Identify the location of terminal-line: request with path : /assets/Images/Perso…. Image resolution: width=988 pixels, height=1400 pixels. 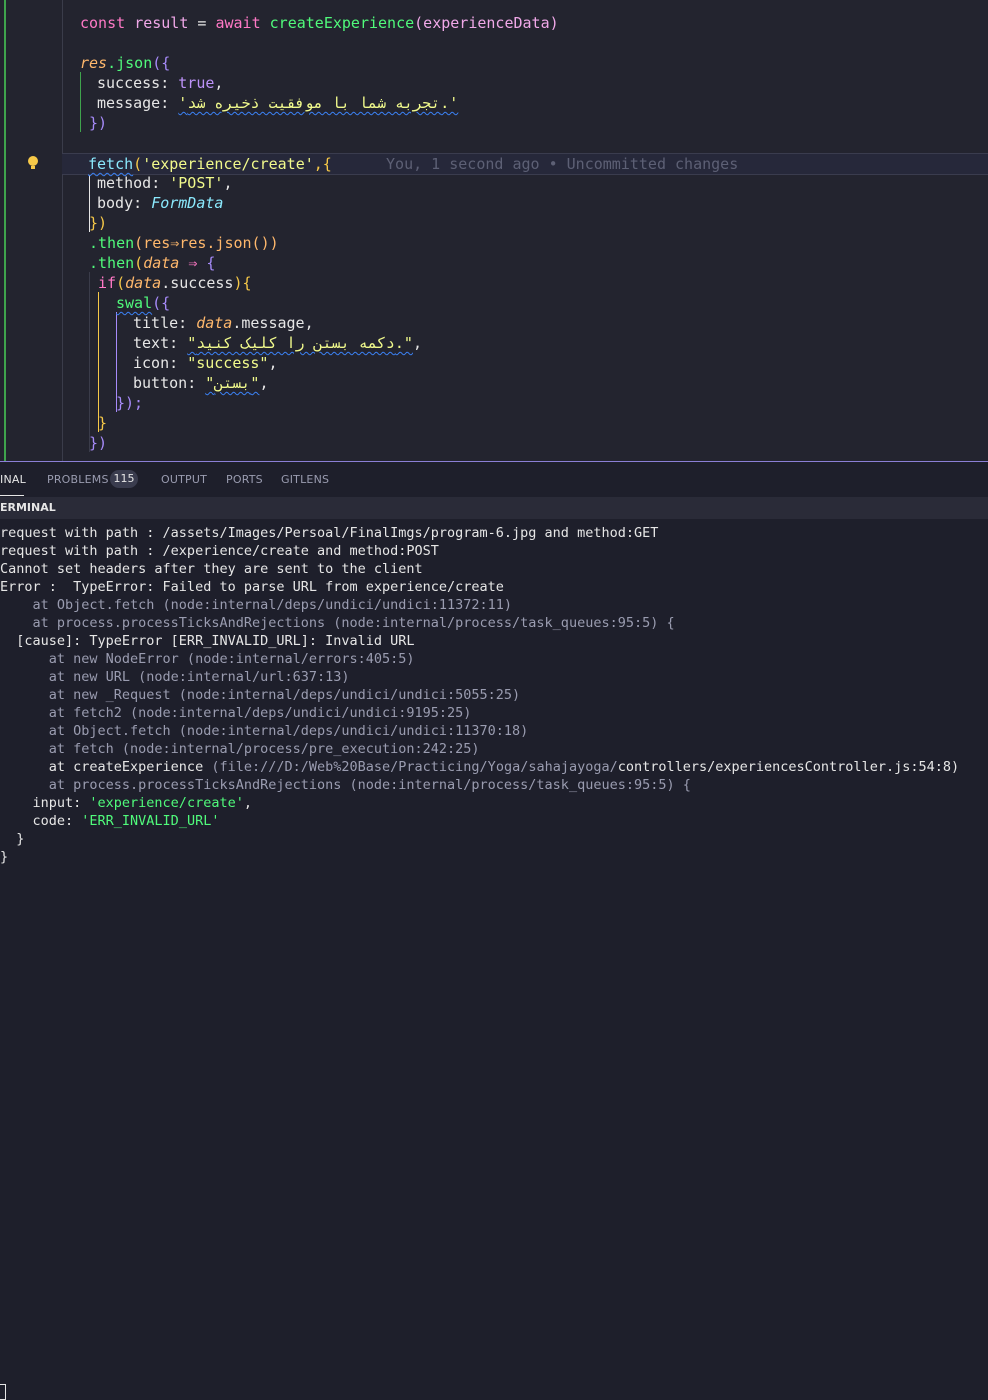
(329, 533).